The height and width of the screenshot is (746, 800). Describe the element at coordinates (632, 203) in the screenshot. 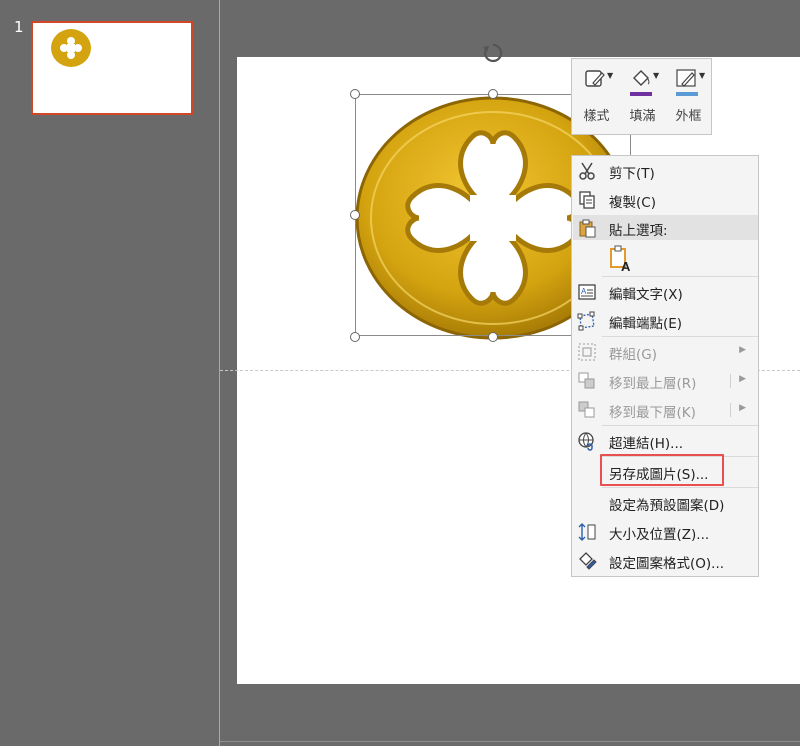

I see `menu-item-label: 複製(C)` at that location.